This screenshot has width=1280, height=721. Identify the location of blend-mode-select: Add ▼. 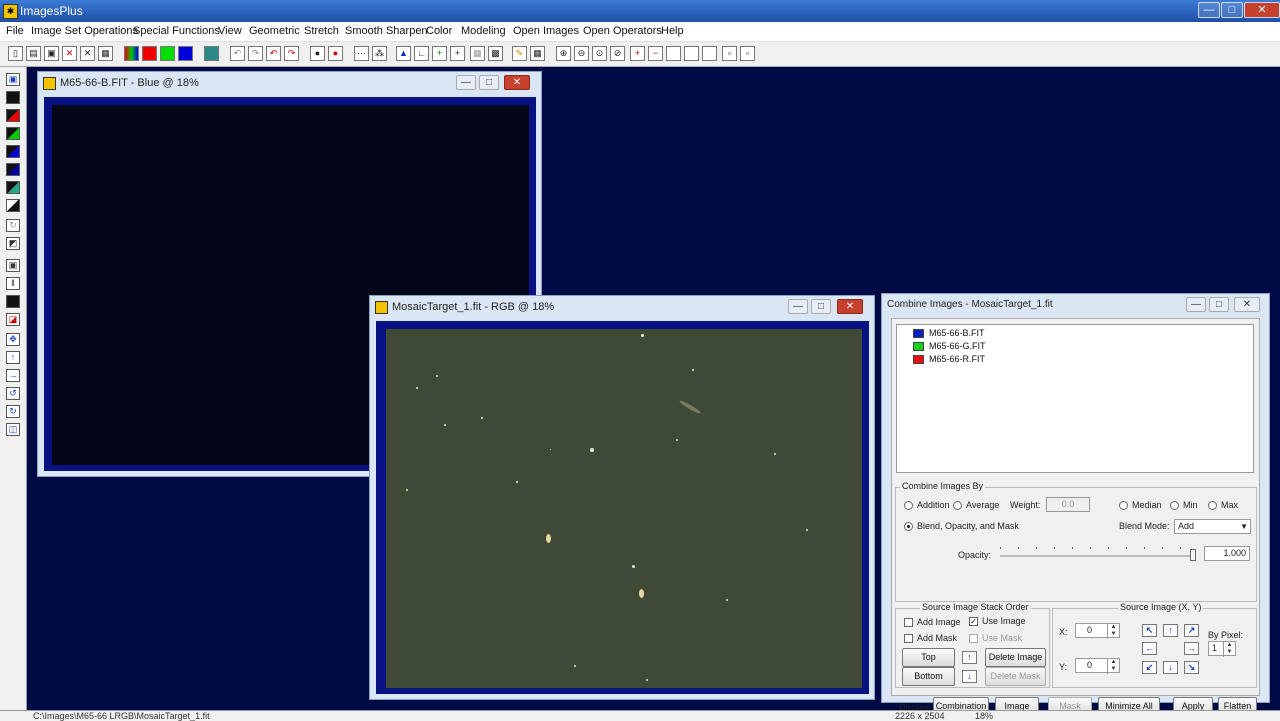
(1212, 526).